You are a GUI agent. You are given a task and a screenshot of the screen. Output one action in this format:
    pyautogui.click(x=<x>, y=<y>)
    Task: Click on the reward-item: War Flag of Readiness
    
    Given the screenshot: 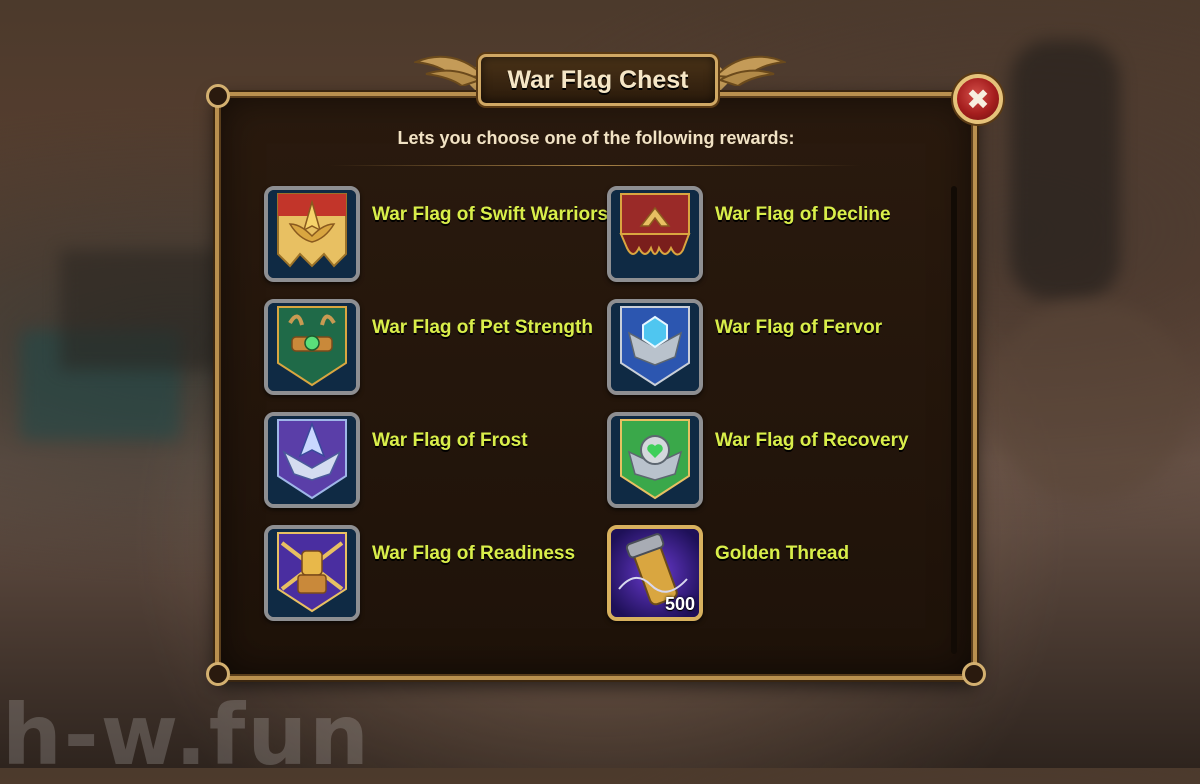 What is the action you would take?
    pyautogui.click(x=429, y=573)
    